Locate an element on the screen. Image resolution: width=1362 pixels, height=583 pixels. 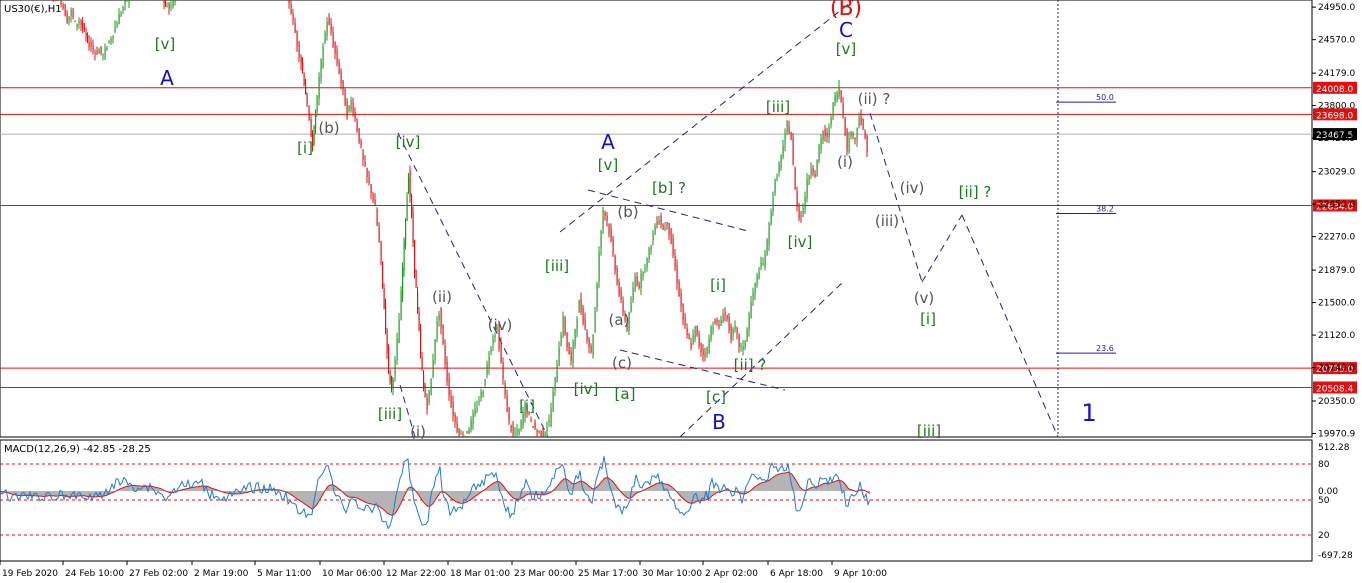
wave-label: [b] ? is located at coordinates (669, 188).